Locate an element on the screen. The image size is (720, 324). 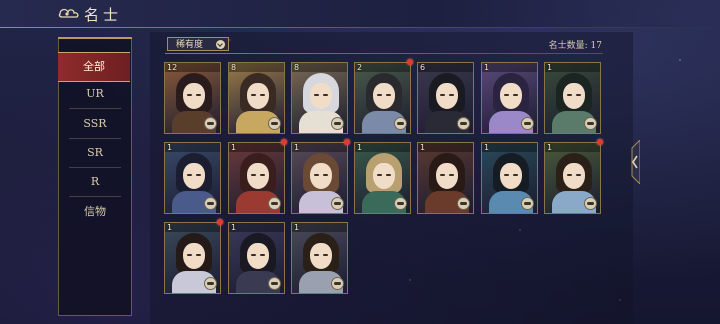
rarity-filter-dropdown: 稀有度 is located at coordinates (198, 44).